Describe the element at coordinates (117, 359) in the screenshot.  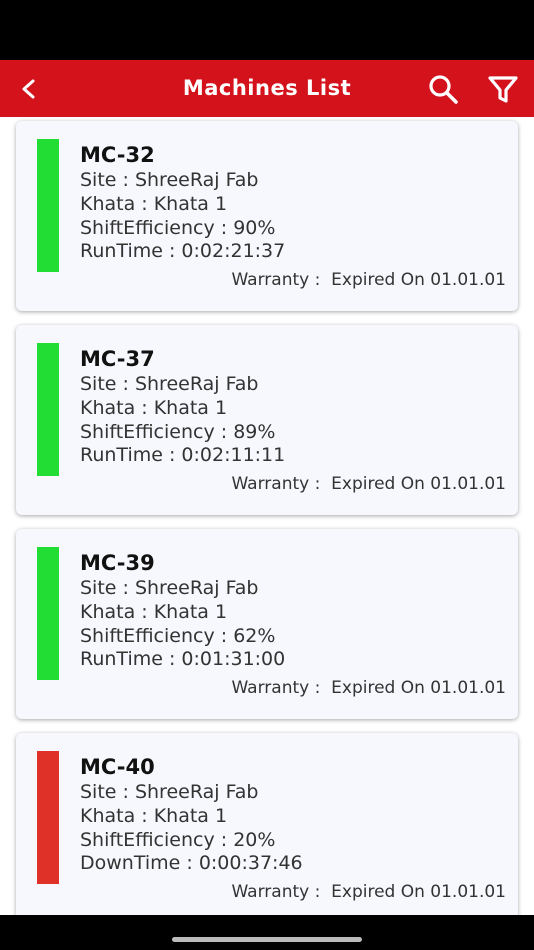
I see `machine-name: MC-37` at that location.